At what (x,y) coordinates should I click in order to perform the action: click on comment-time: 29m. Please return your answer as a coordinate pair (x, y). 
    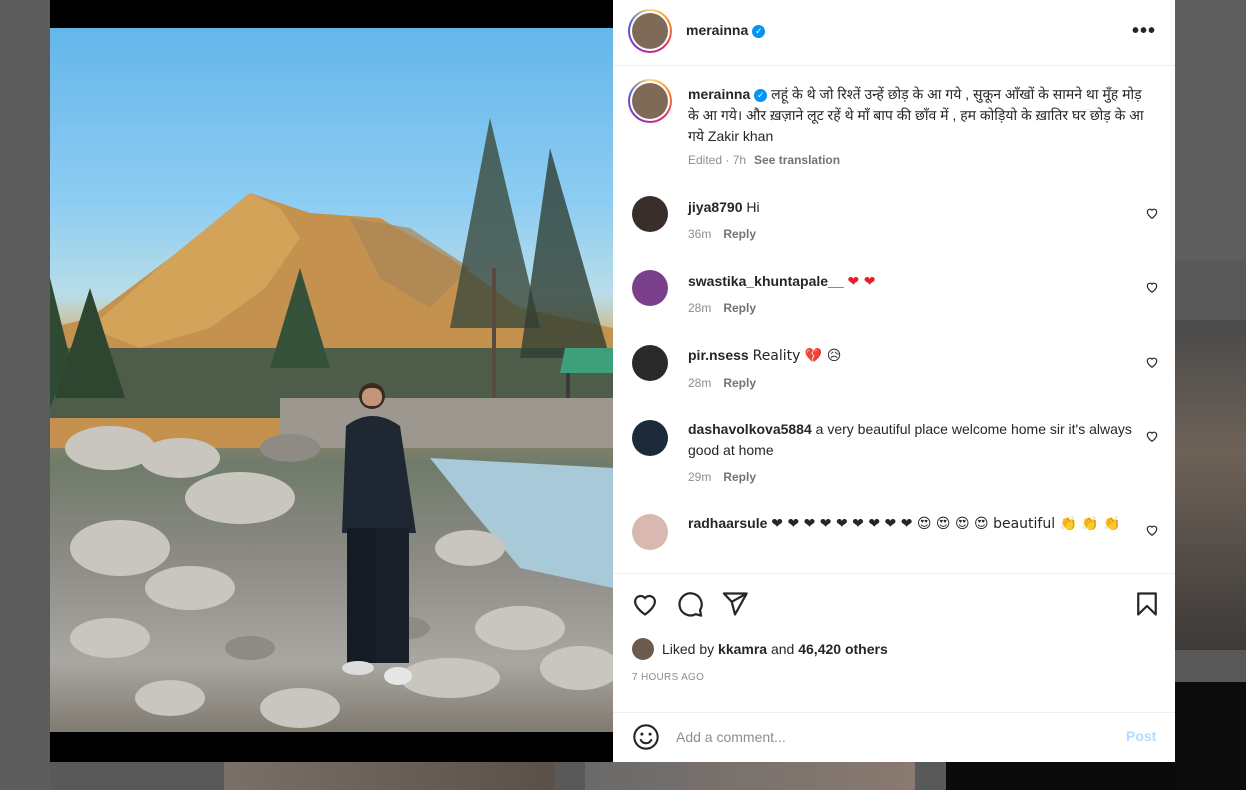
    Looking at the image, I should click on (700, 477).